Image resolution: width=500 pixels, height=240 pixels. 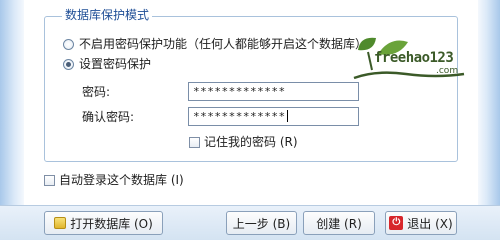 What do you see at coordinates (107, 15) in the screenshot?
I see `group-title: 数据库保护模式` at bounding box center [107, 15].